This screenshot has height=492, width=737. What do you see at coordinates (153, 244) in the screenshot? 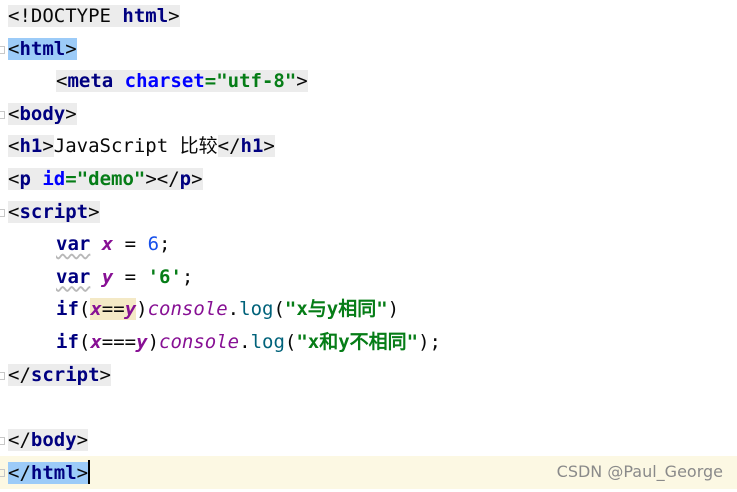
I see `number-token: 6` at bounding box center [153, 244].